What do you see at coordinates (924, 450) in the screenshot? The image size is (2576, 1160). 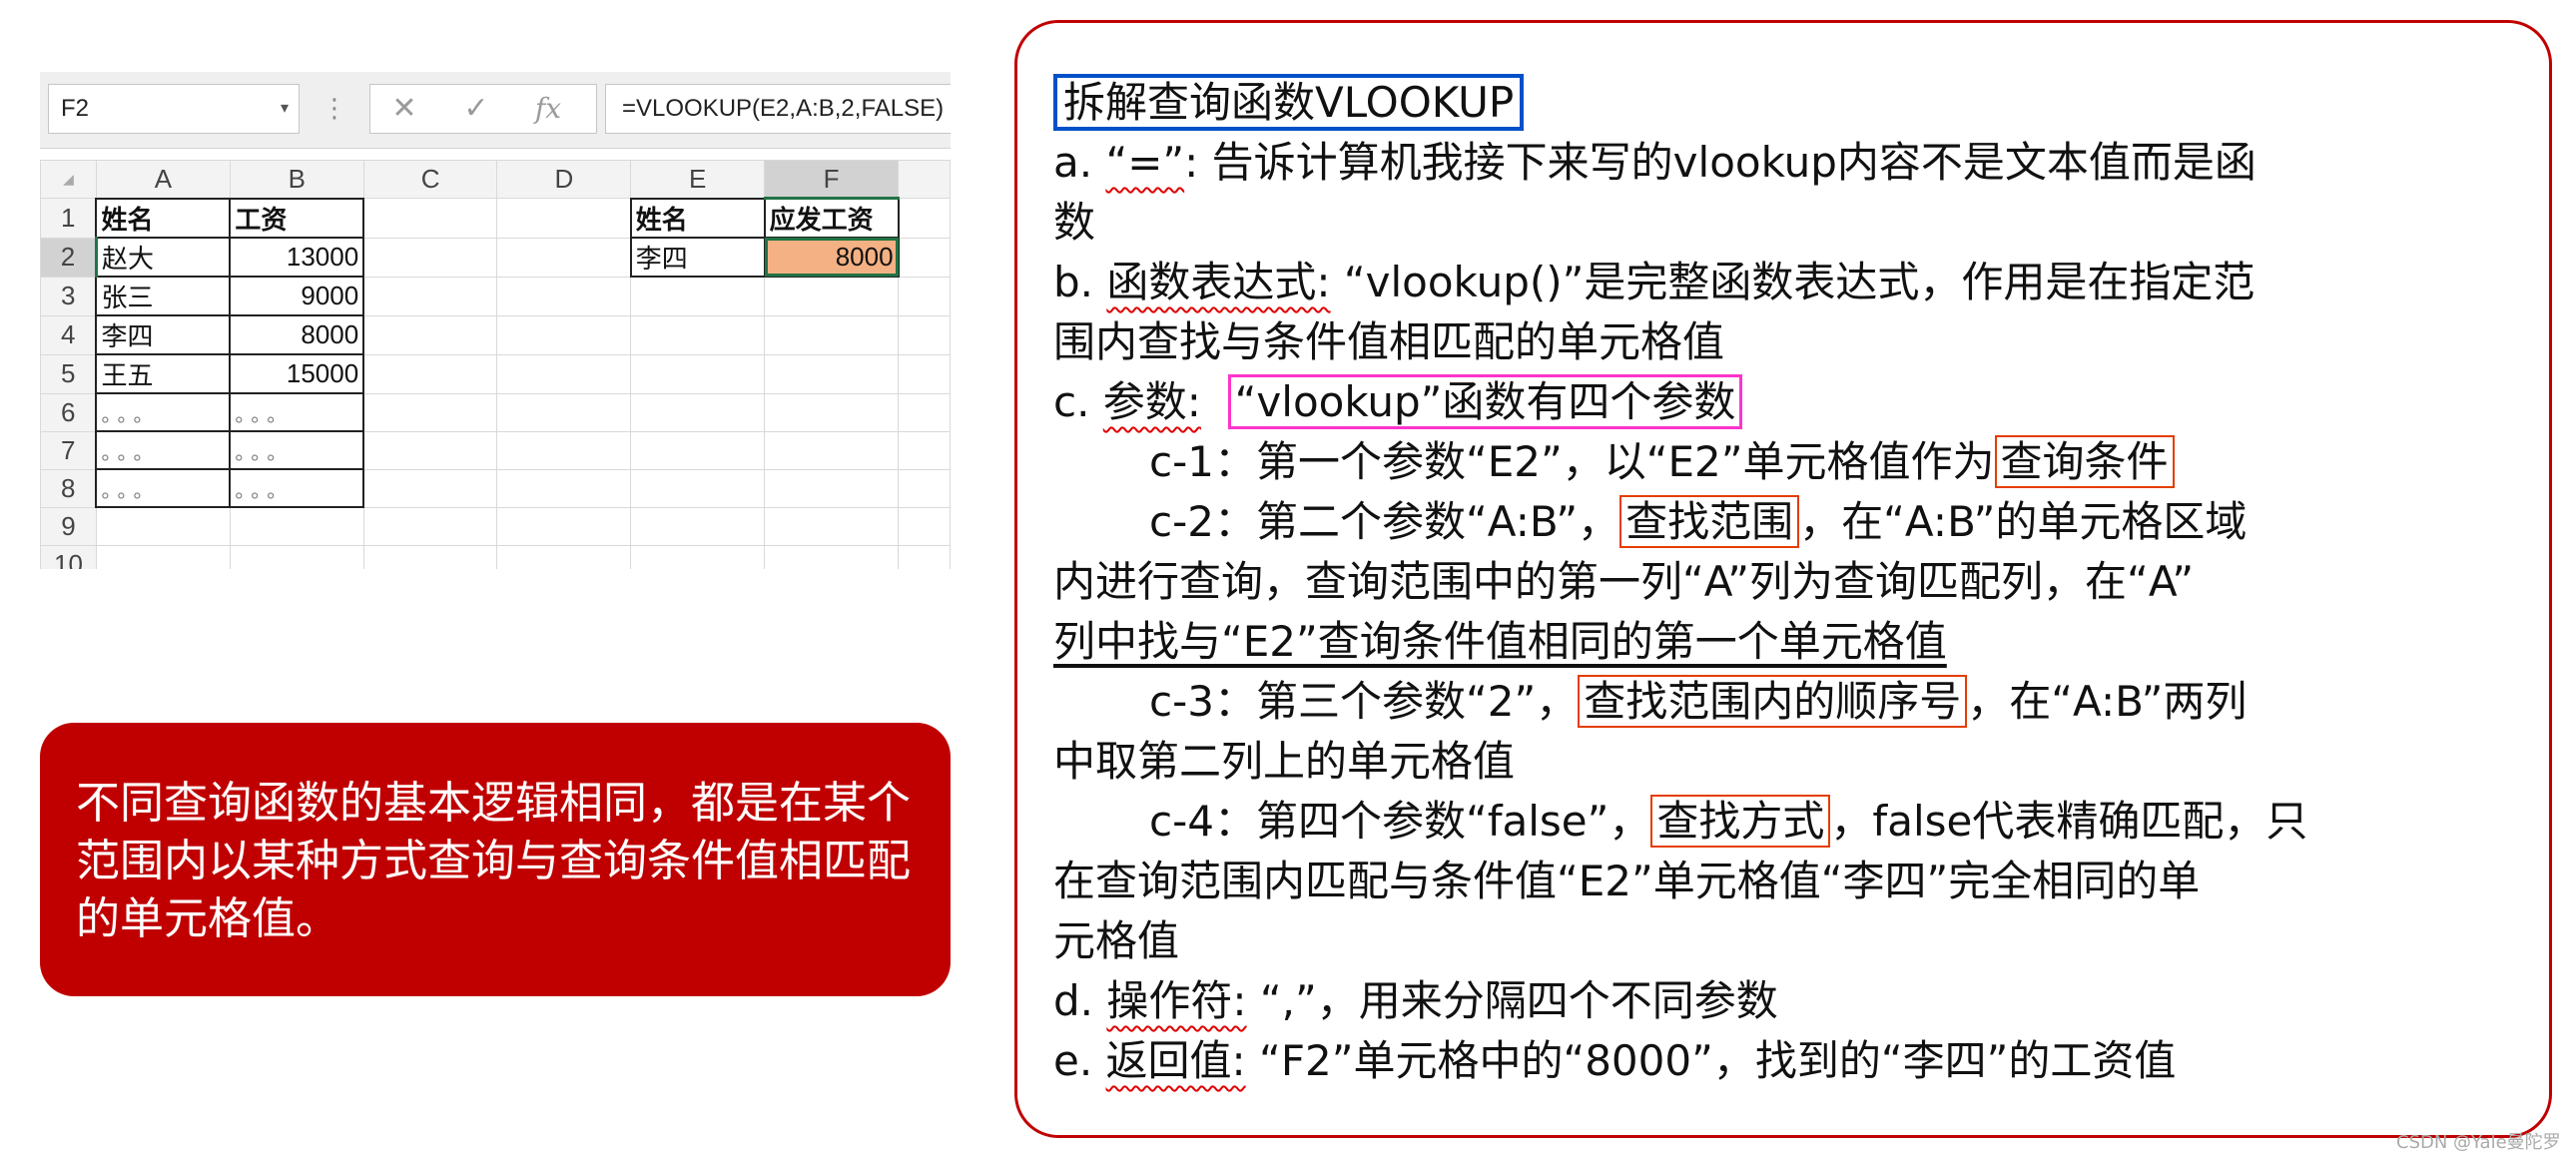 I see `cell-g7` at bounding box center [924, 450].